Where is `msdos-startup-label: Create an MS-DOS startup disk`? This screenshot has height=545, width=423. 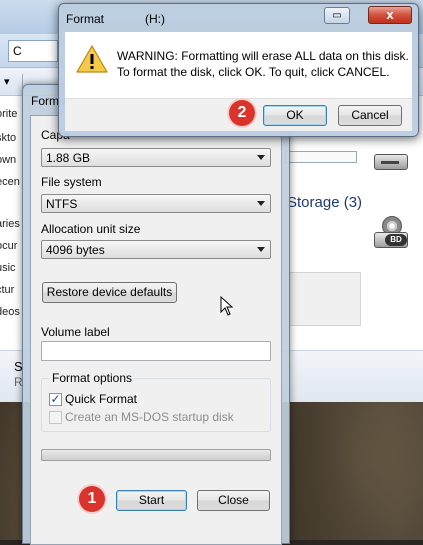 msdos-startup-label: Create an MS-DOS startup disk is located at coordinates (149, 417).